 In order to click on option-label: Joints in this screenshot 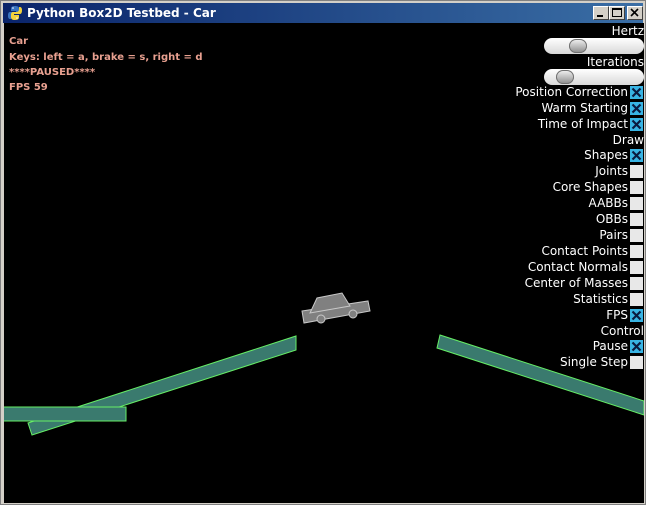, I will do `click(611, 171)`.